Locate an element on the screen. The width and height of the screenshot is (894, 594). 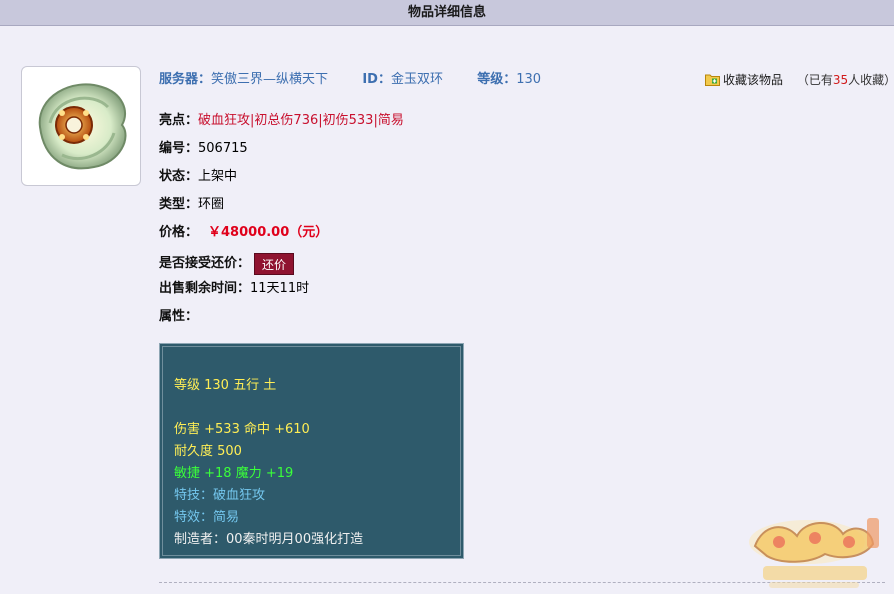
highlights-row: 亮点：破血狂攻|初总伤736|初伤533|简易 is located at coordinates (281, 121).